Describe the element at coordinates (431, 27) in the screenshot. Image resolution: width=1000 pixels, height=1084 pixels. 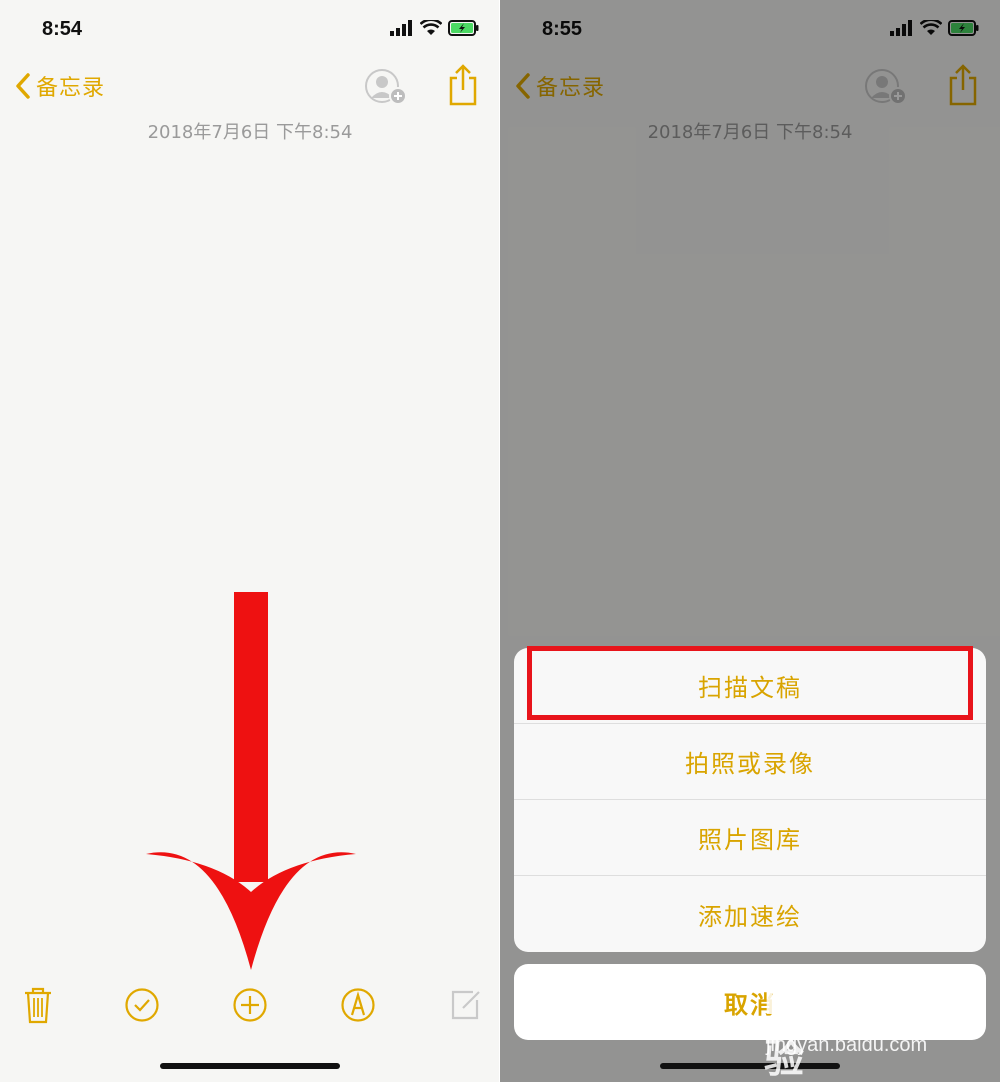
I see `wifi-icon` at that location.